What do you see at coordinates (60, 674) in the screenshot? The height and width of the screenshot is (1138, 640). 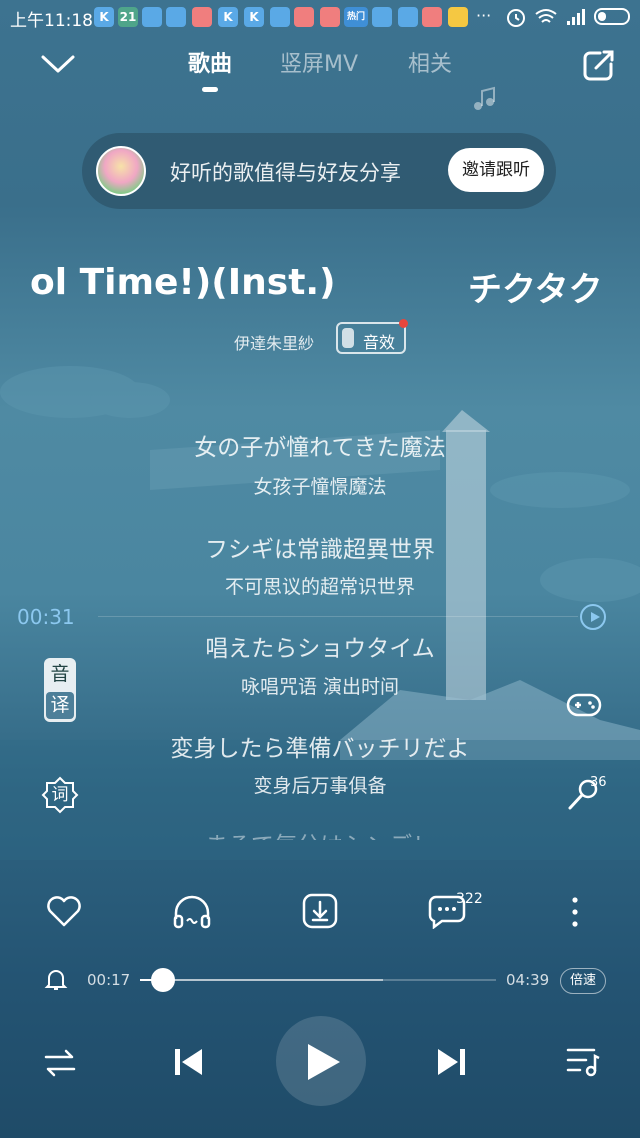 I see `phonetic-label: 音` at bounding box center [60, 674].